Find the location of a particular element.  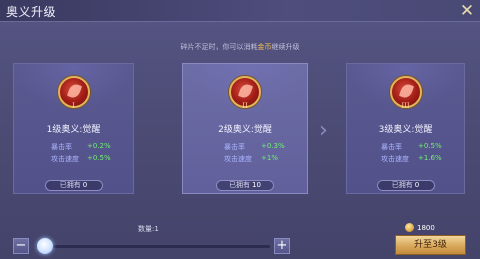

chevron-right-icon: › is located at coordinates (323, 130).